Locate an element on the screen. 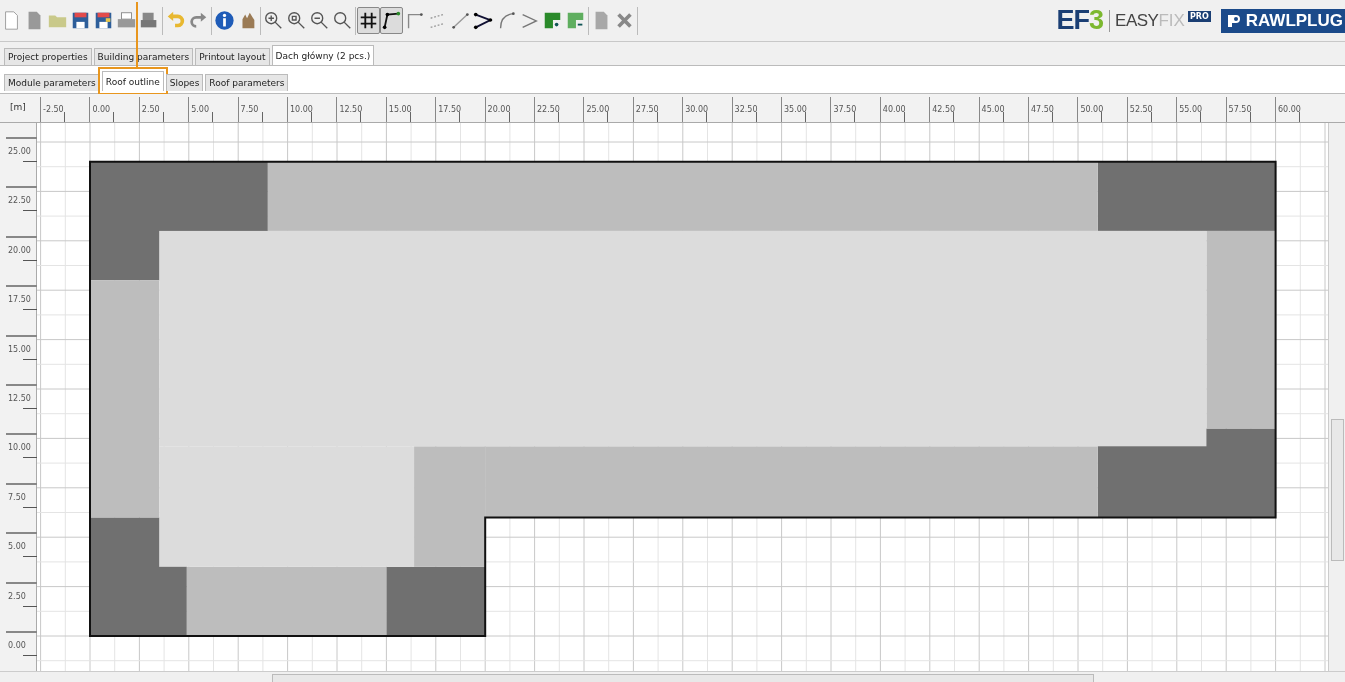  ruler-label: 40.00 is located at coordinates (894, 109).